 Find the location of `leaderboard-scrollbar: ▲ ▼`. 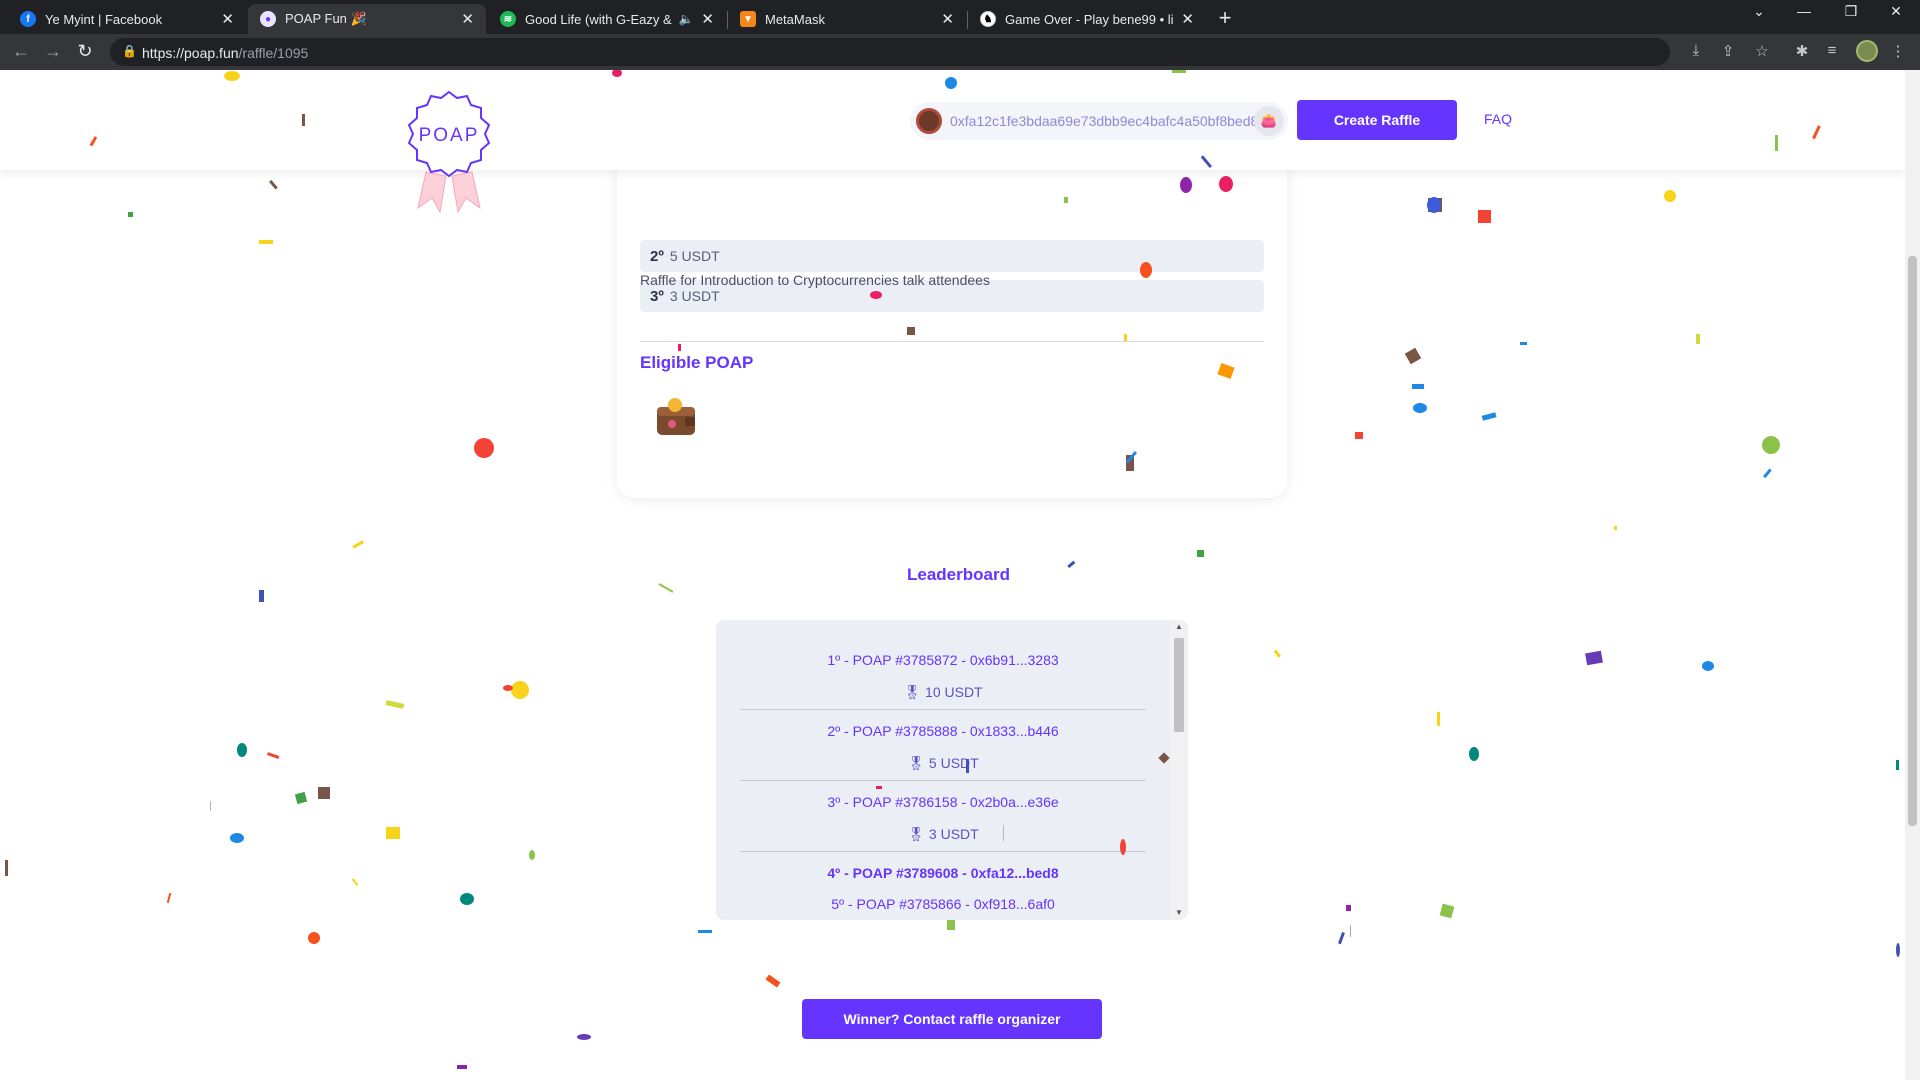

leaderboard-scrollbar: ▲ ▼ is located at coordinates (1179, 770).